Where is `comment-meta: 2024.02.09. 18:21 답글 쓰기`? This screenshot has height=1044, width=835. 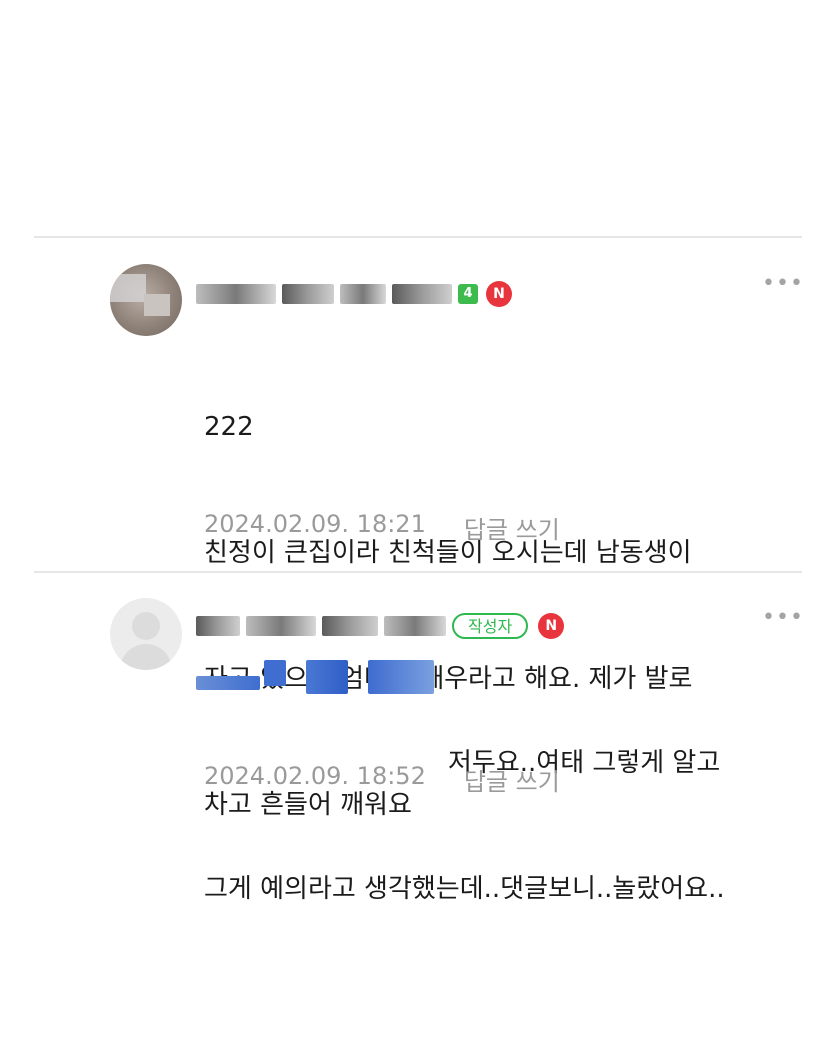
comment-meta: 2024.02.09. 18:21 답글 쓰기 is located at coordinates (382, 527).